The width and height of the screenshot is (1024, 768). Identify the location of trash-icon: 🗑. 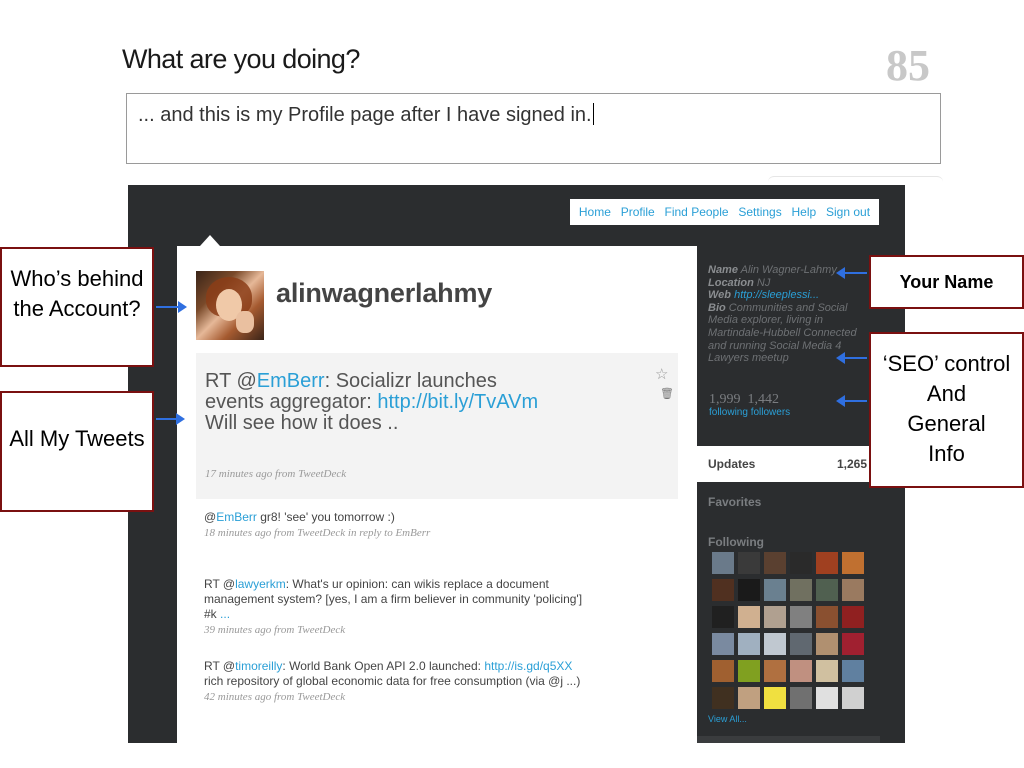
(667, 393).